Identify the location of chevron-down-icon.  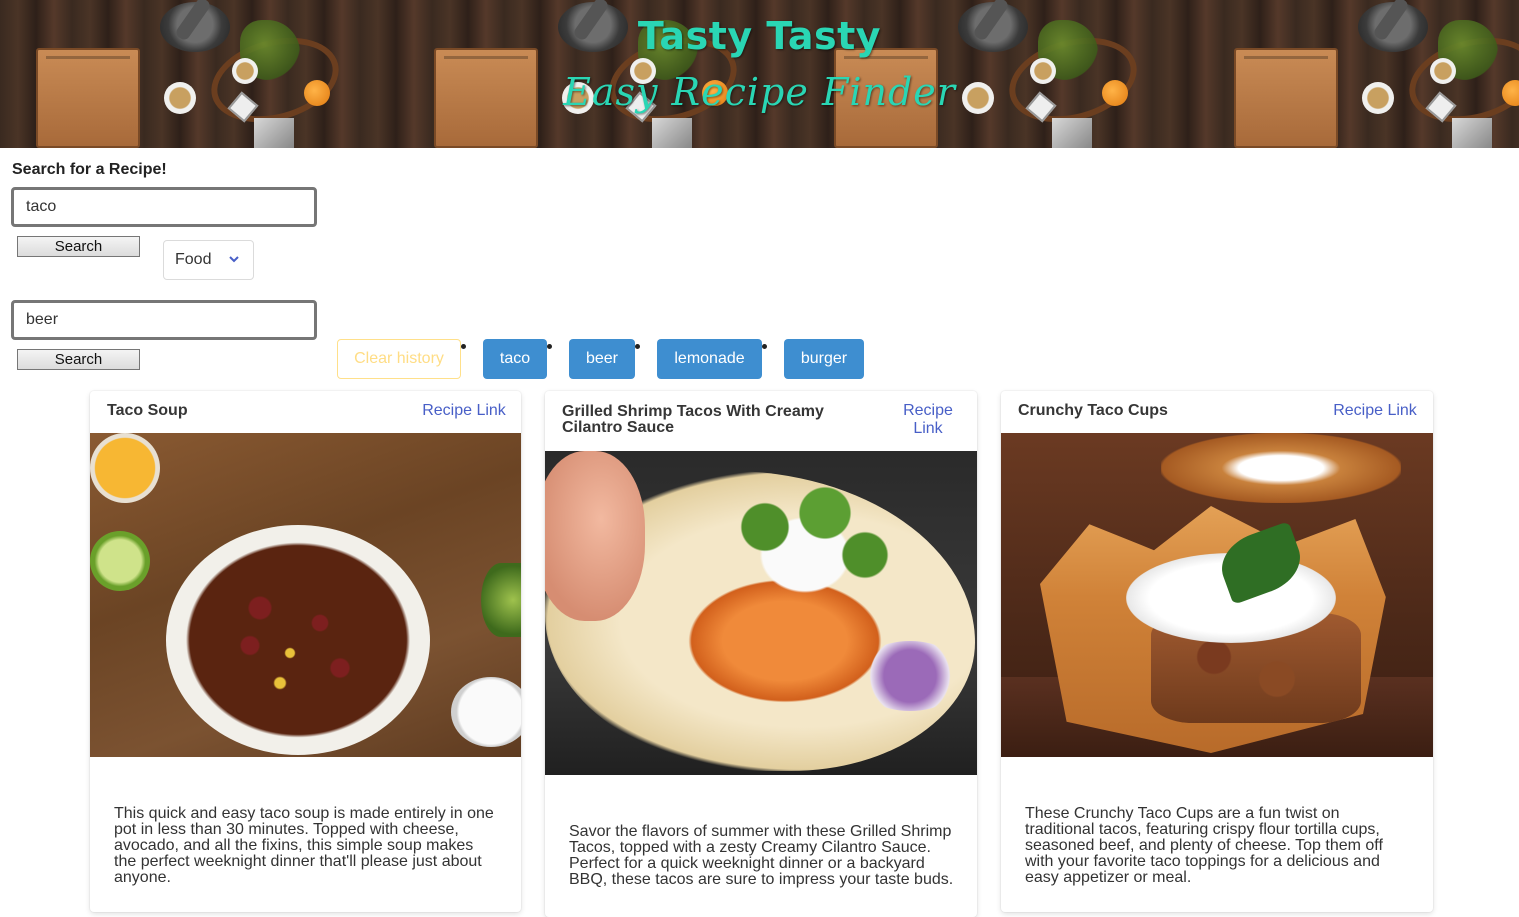
(234, 259).